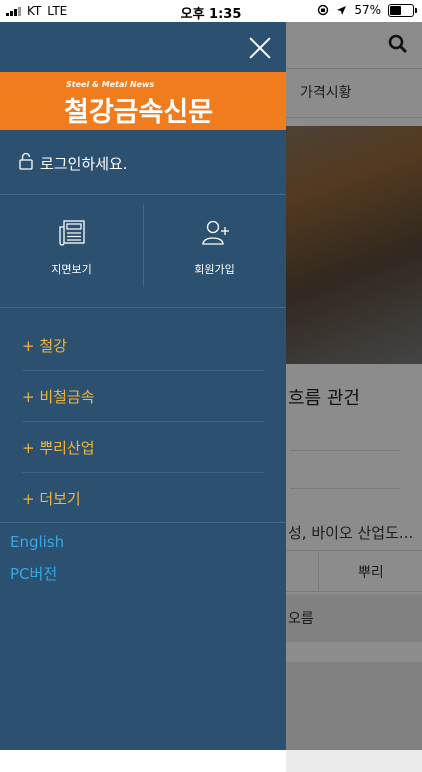 Image resolution: width=422 pixels, height=772 pixels. I want to click on menu-item-nonferrous: + 비철금속, so click(143, 396).